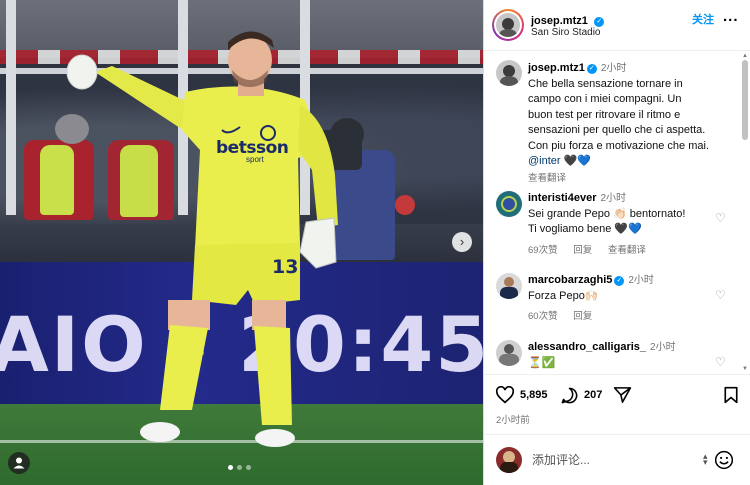  What do you see at coordinates (543, 316) in the screenshot?
I see `comment-likes: 60次赞` at bounding box center [543, 316].